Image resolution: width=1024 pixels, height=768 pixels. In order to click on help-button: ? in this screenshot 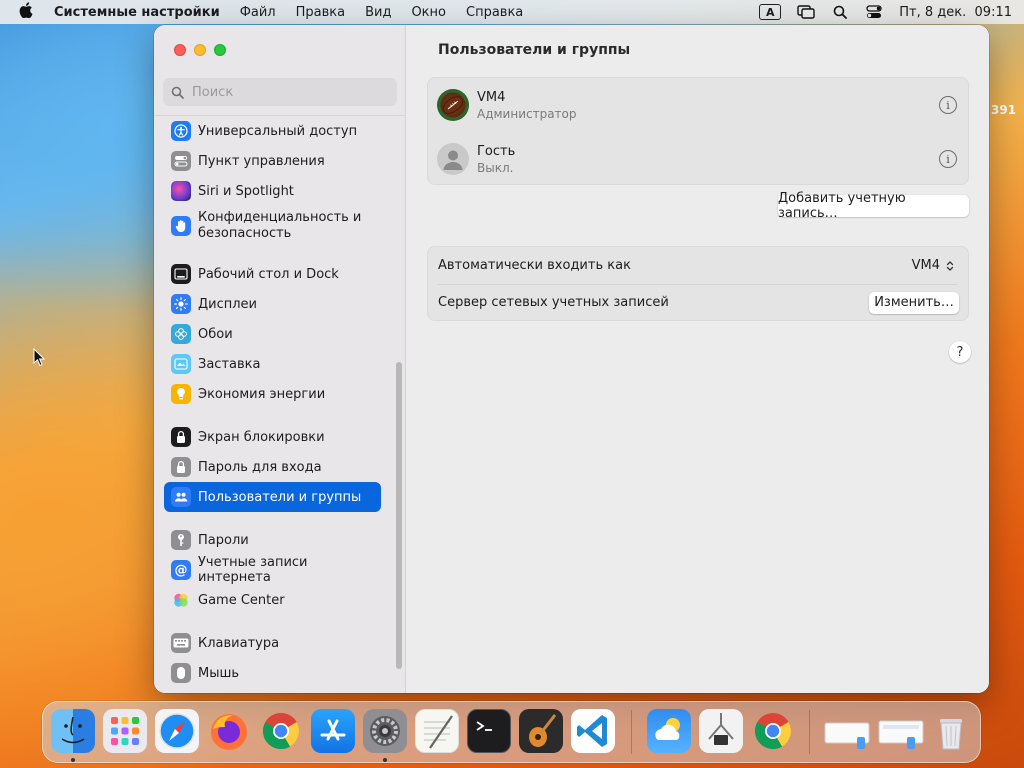, I will do `click(960, 352)`.